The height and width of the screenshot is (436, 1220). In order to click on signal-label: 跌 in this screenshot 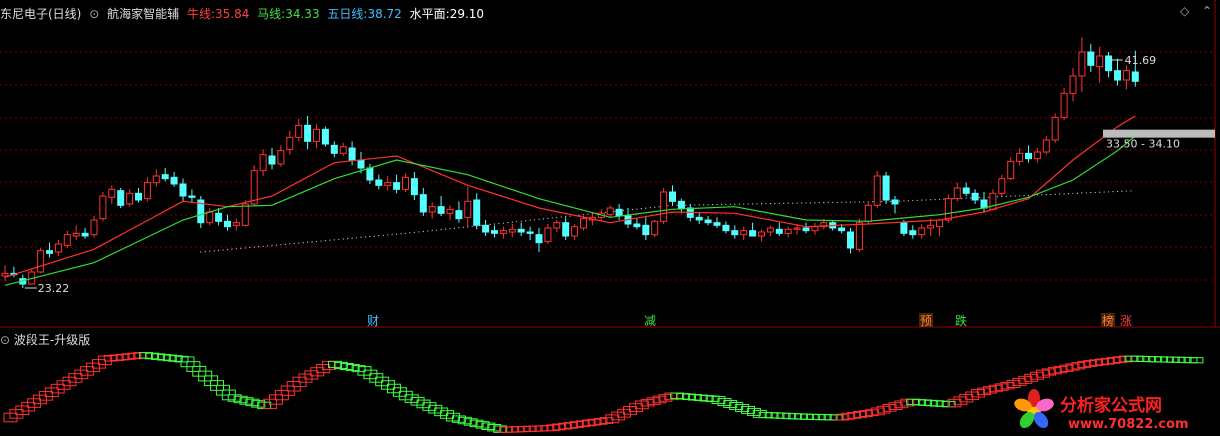, I will do `click(961, 320)`.